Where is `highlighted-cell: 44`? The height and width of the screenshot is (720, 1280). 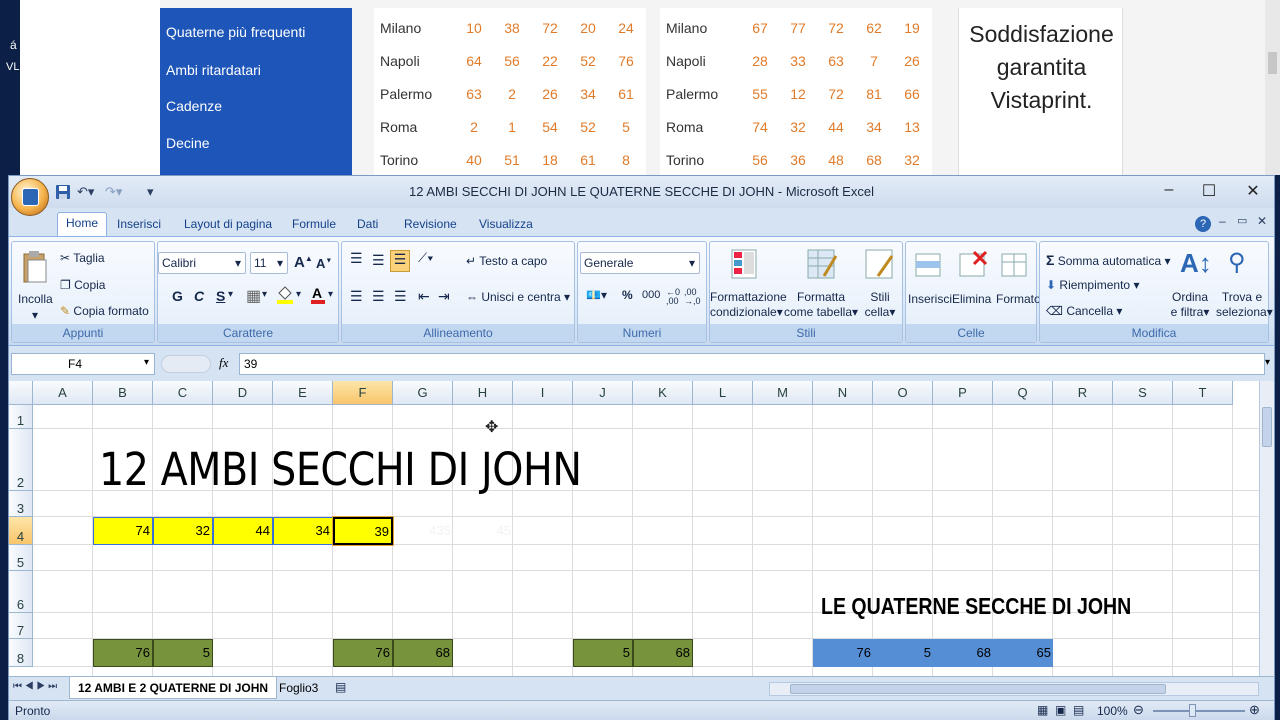
highlighted-cell: 44 is located at coordinates (243, 531).